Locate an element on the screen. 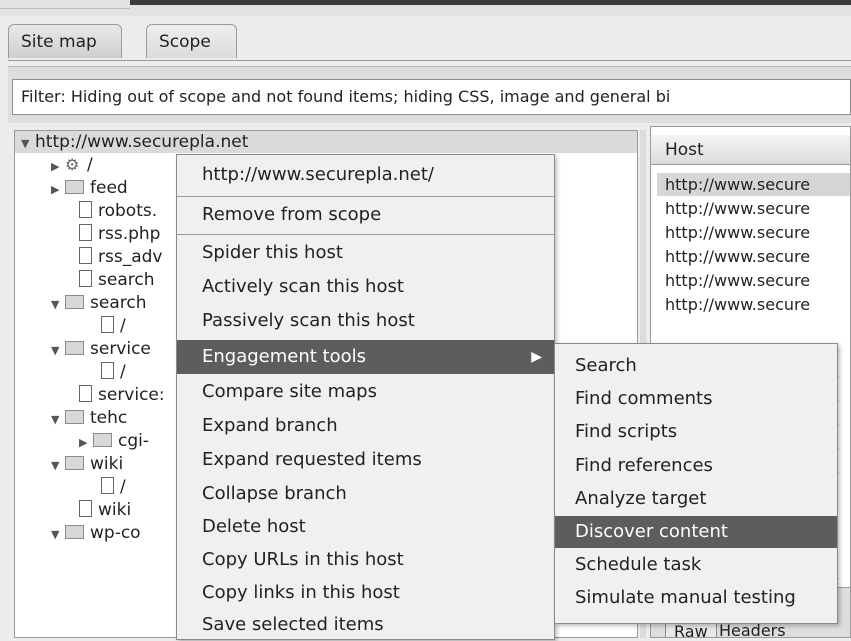 This screenshot has width=851, height=641. tree-item-search-root: / is located at coordinates (113, 326).